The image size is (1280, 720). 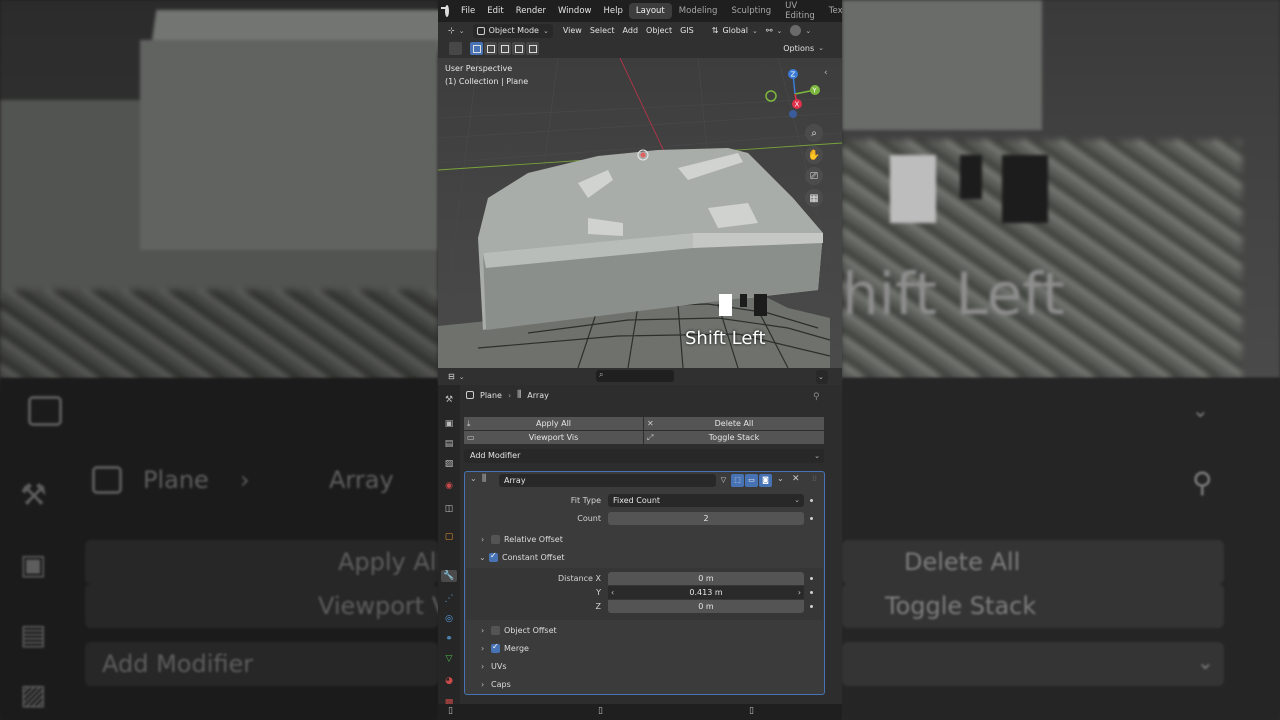 What do you see at coordinates (800, 31) in the screenshot?
I see `proportional-edit-dropdown: ⌄` at bounding box center [800, 31].